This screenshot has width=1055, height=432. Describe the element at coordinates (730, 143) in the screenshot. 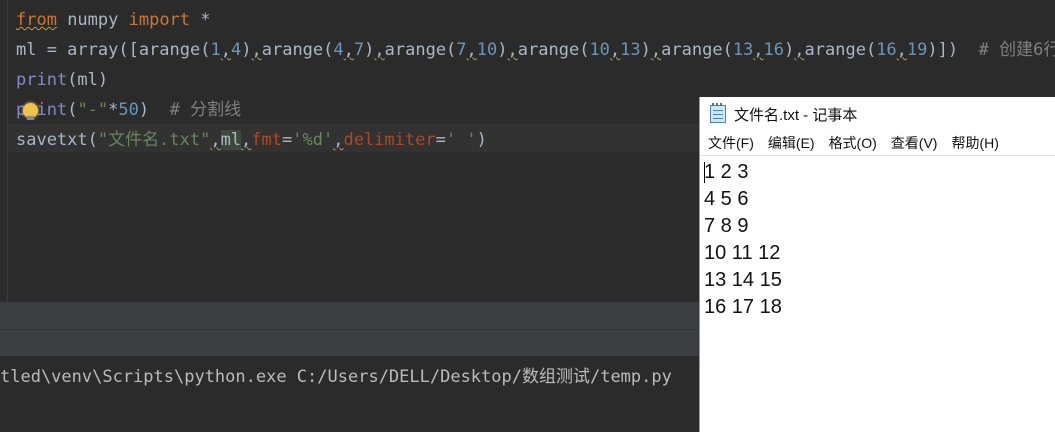

I see `menu-file: 文件(F)` at that location.